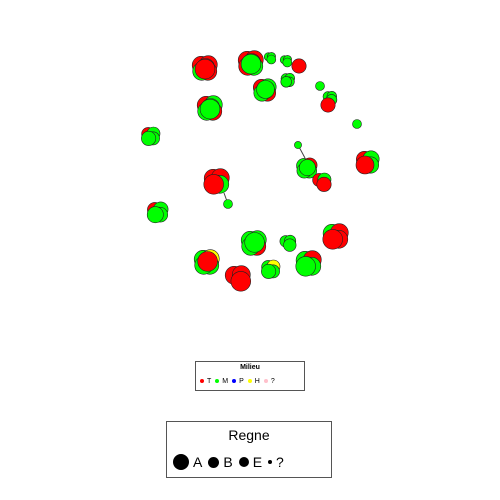  What do you see at coordinates (241, 381) in the screenshot?
I see `milieu-p-label: P` at bounding box center [241, 381].